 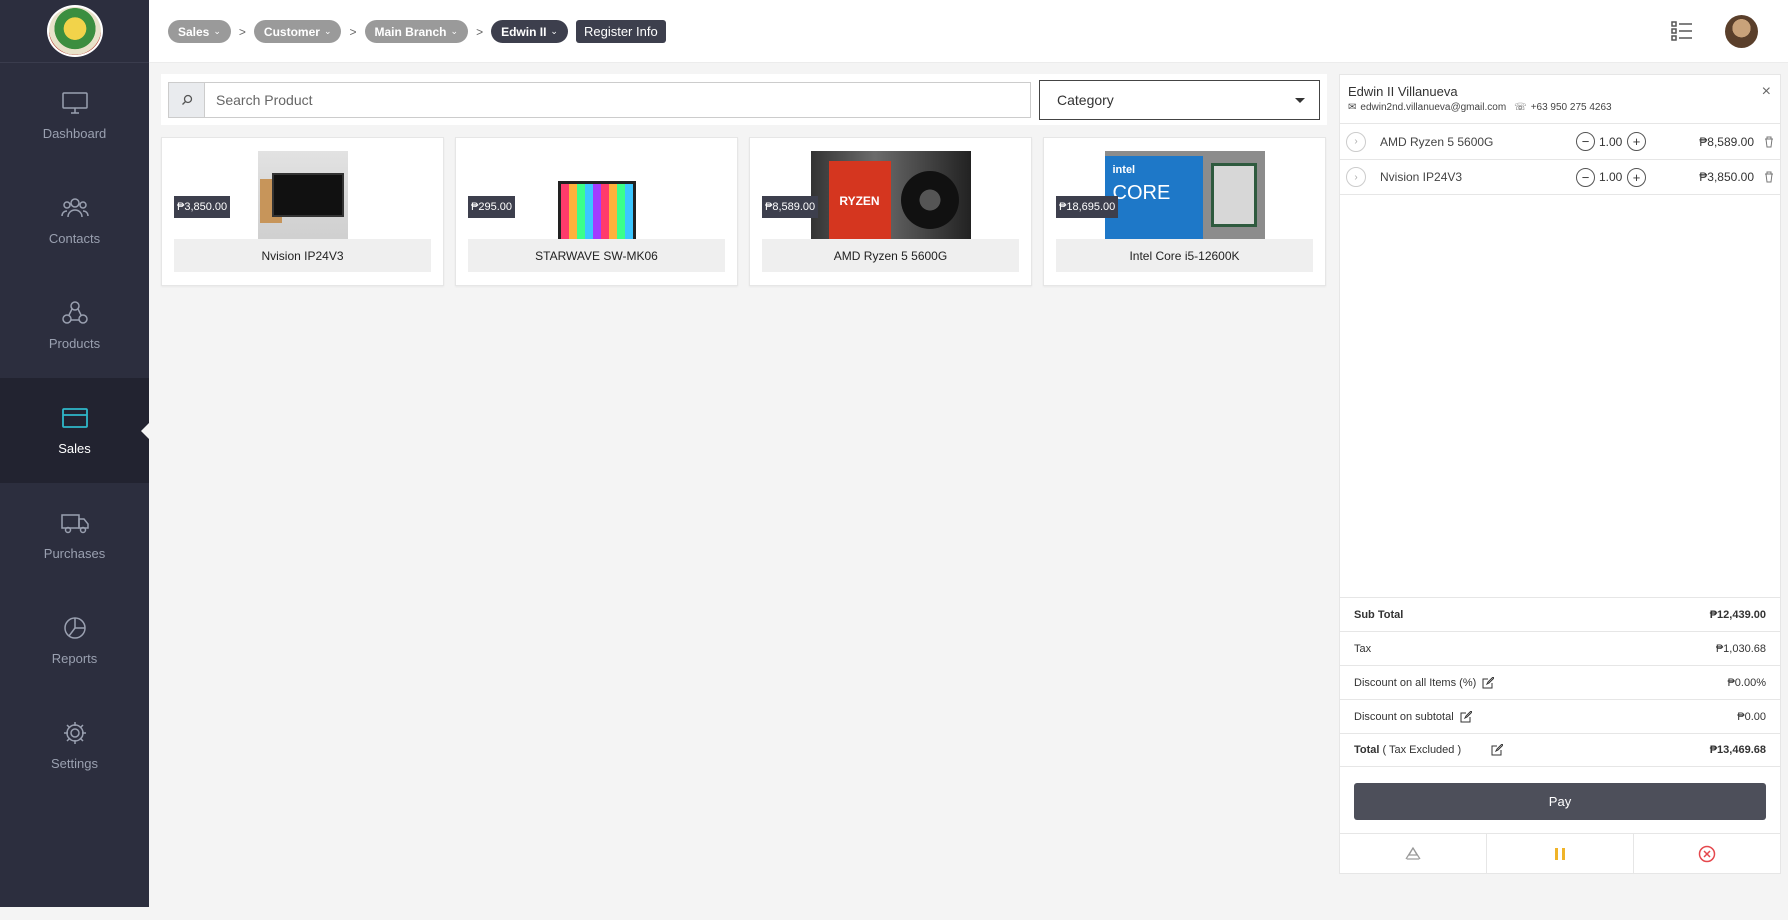 I want to click on product-card: ₱3,850.00 Nvision IP24V3, so click(x=302, y=211).